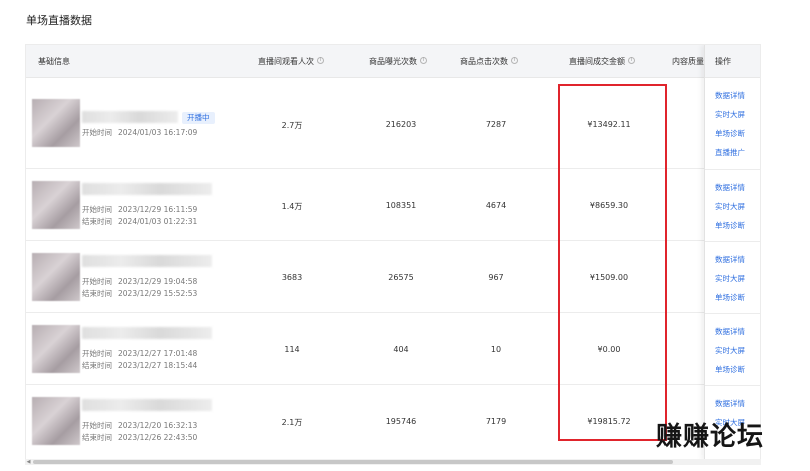  I want to click on end-time: 结束时间 2023/12/26 22:43:50, so click(140, 437).